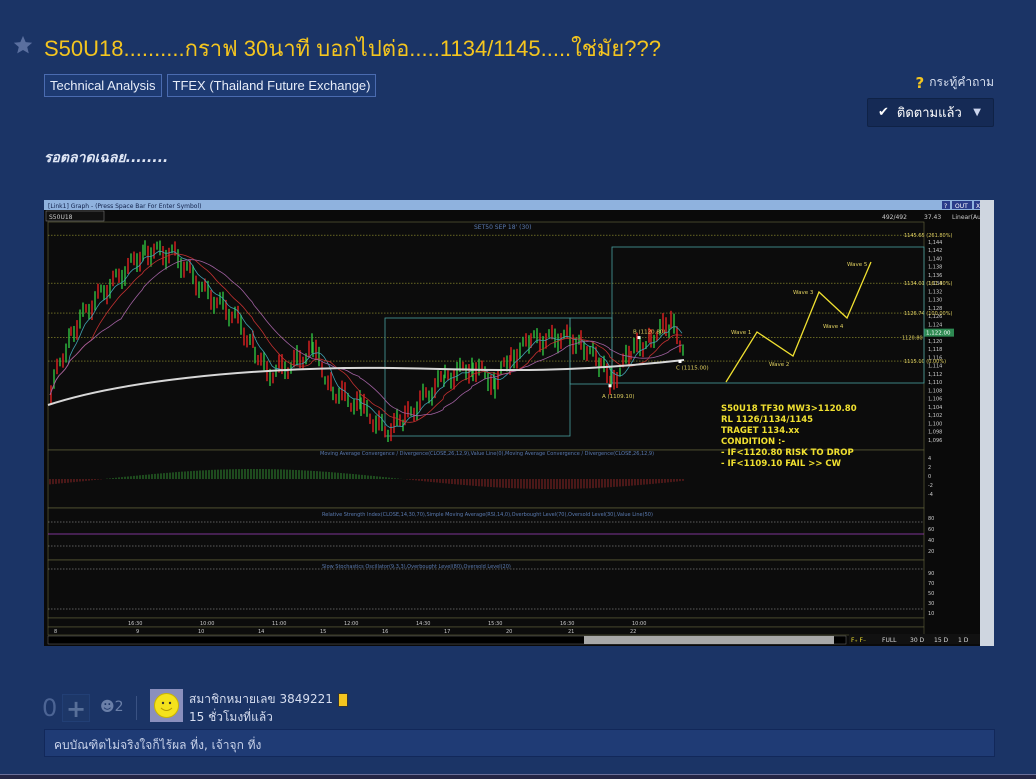  What do you see at coordinates (857, 265) in the screenshot?
I see `wave-label: Wave 5` at bounding box center [857, 265].